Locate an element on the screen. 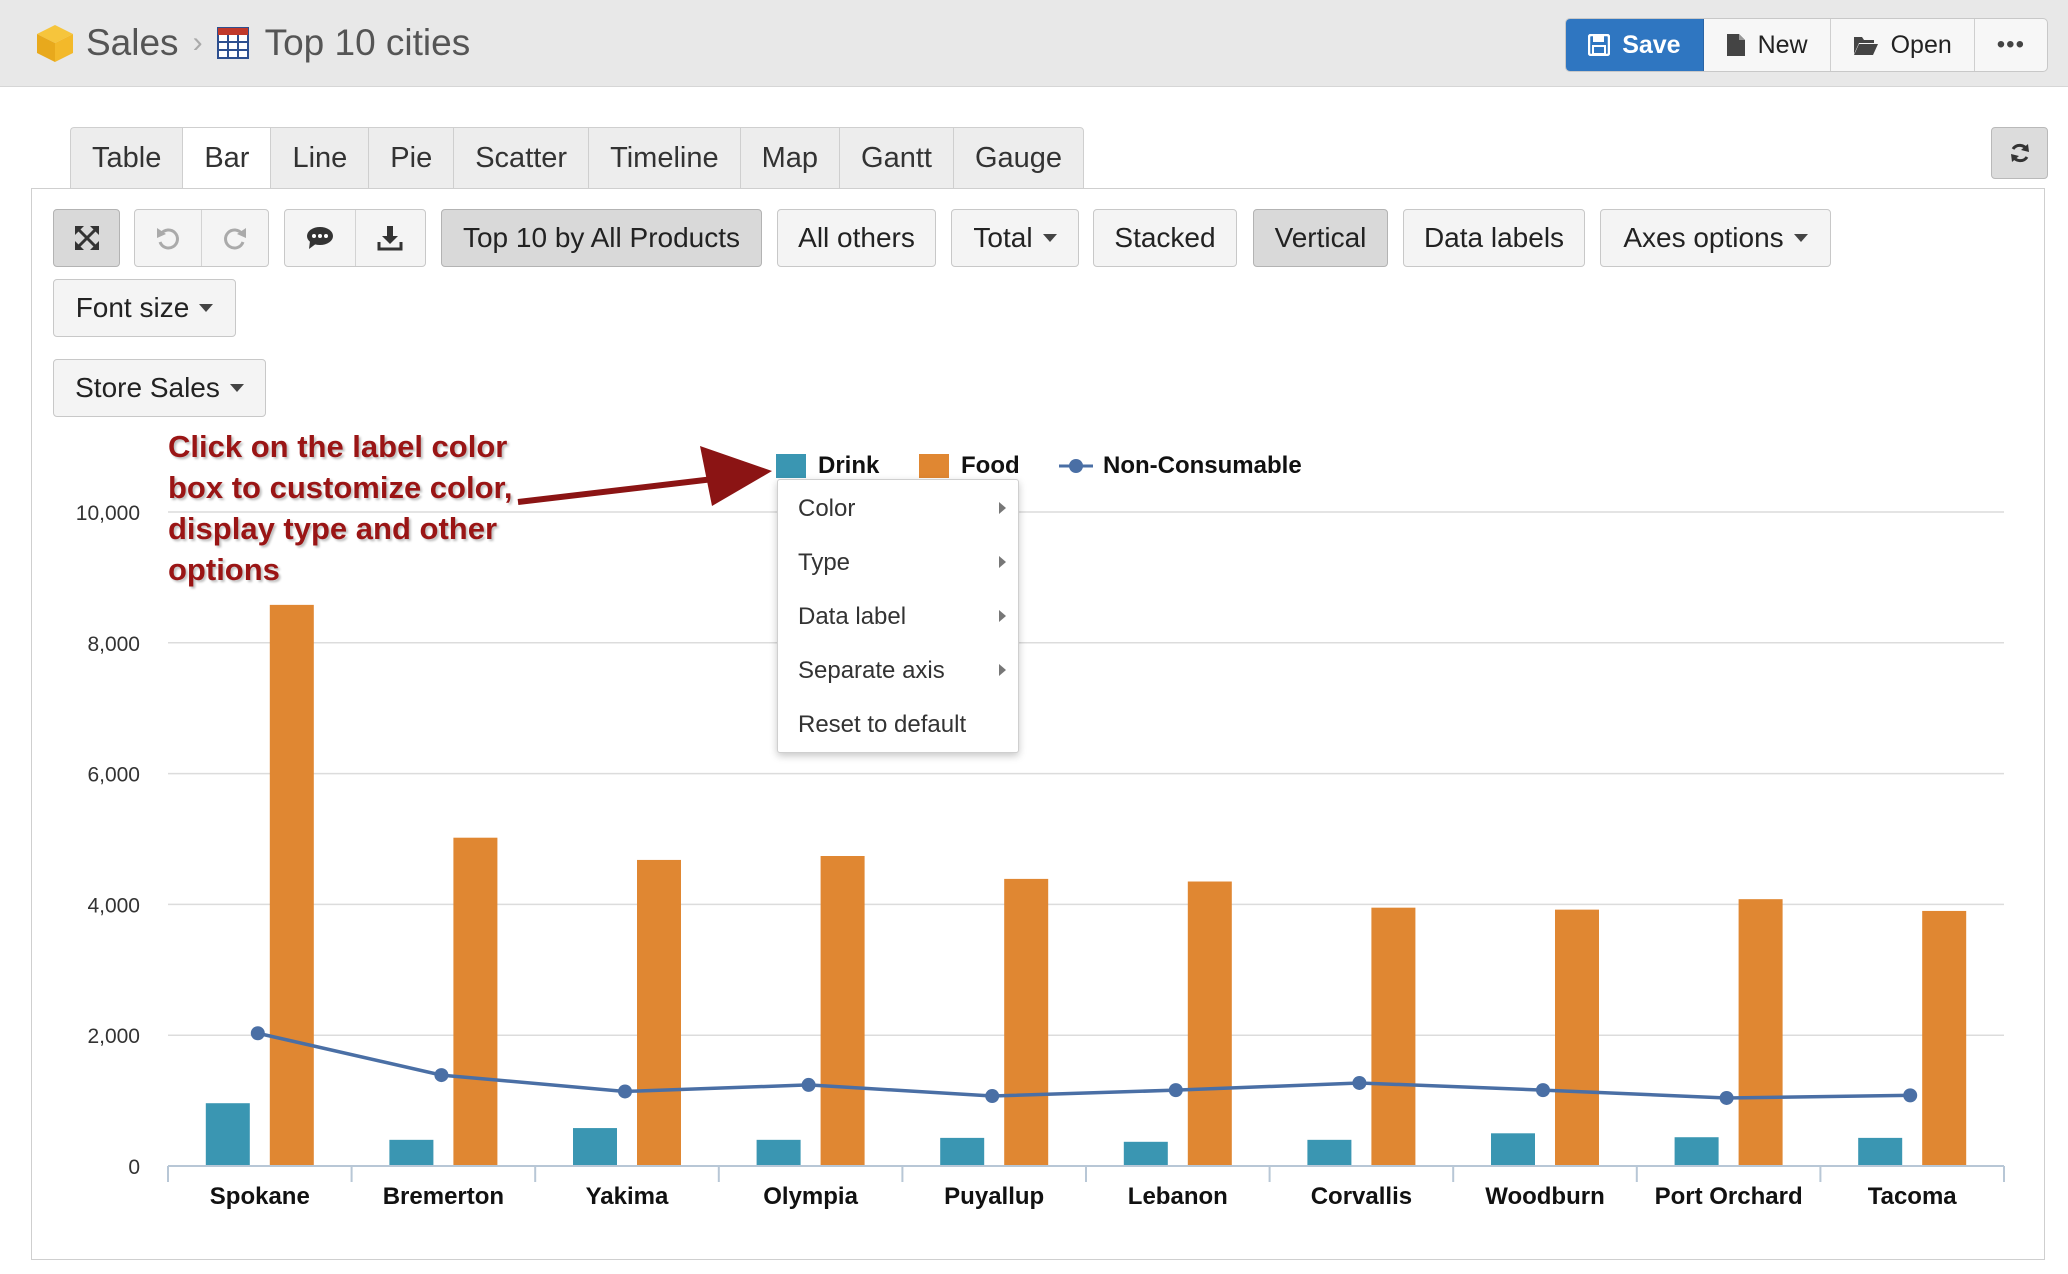 The width and height of the screenshot is (2068, 1274). legend-item-non-consumable: Non-Consumable is located at coordinates (1180, 466).